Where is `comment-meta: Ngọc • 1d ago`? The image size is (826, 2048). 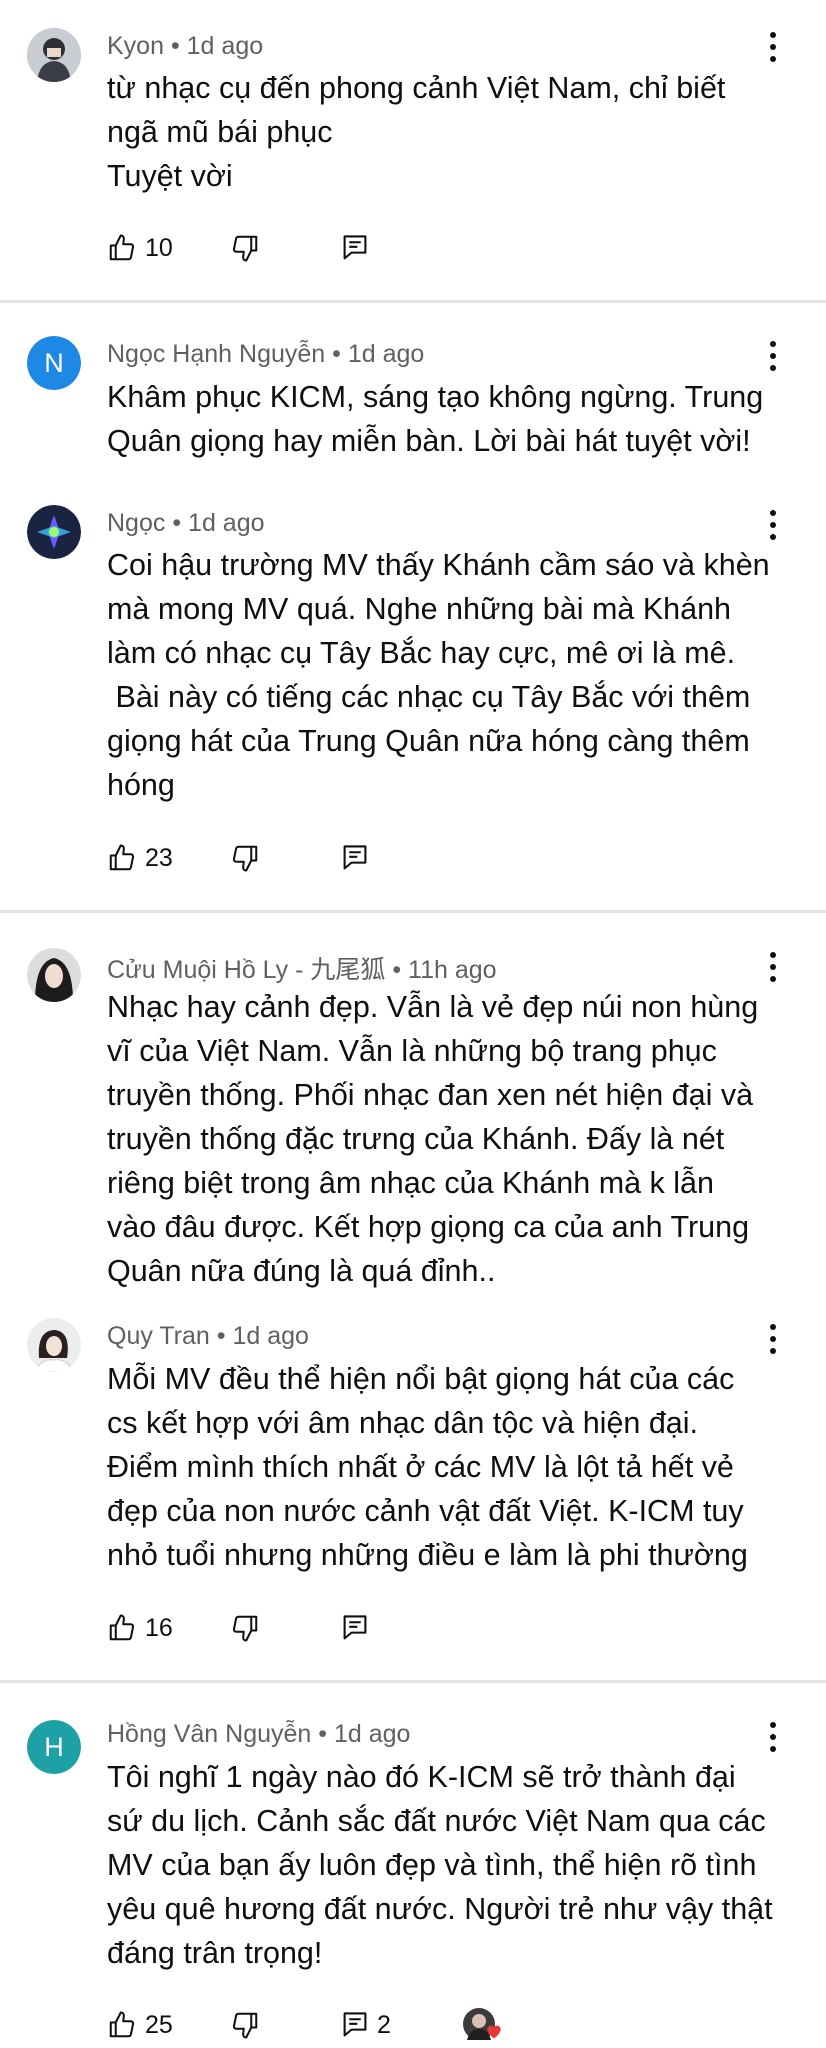
comment-meta: Ngọc • 1d ago is located at coordinates (186, 523).